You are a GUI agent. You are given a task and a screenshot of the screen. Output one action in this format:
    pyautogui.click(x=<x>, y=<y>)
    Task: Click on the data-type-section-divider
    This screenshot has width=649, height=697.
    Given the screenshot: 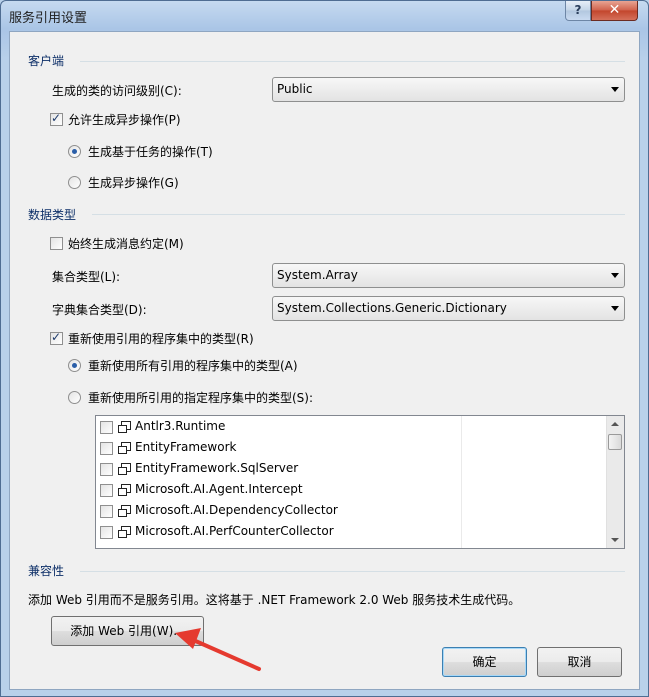 What is the action you would take?
    pyautogui.click(x=358, y=214)
    